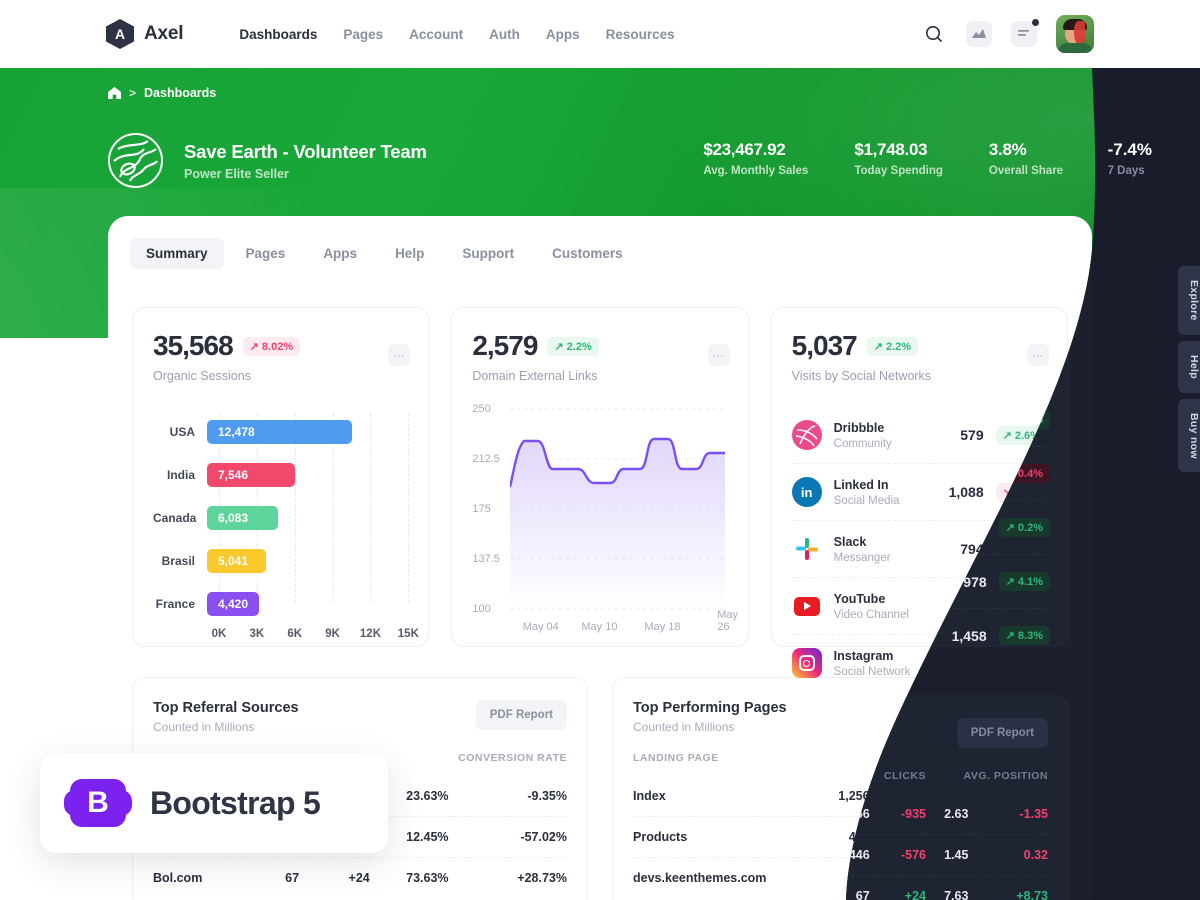 The height and width of the screenshot is (900, 1200). What do you see at coordinates (504, 34) in the screenshot?
I see `nav-link-auth: Auth` at bounding box center [504, 34].